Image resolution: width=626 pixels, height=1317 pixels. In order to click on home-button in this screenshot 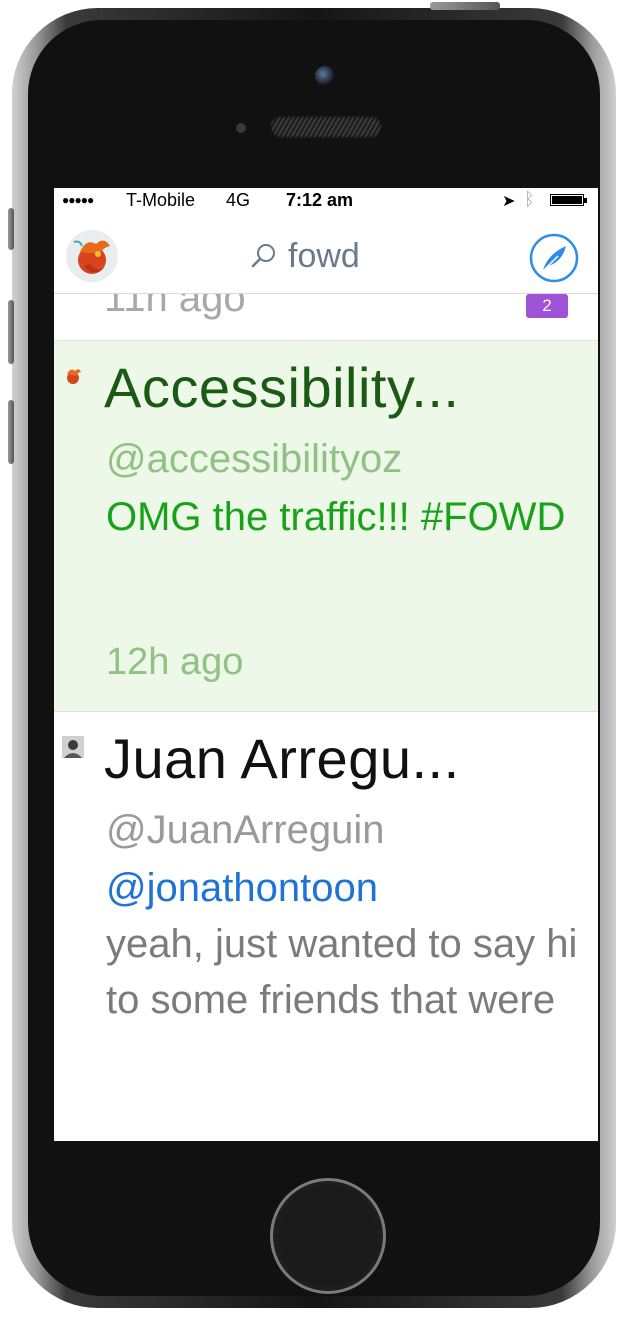, I will do `click(328, 1236)`.